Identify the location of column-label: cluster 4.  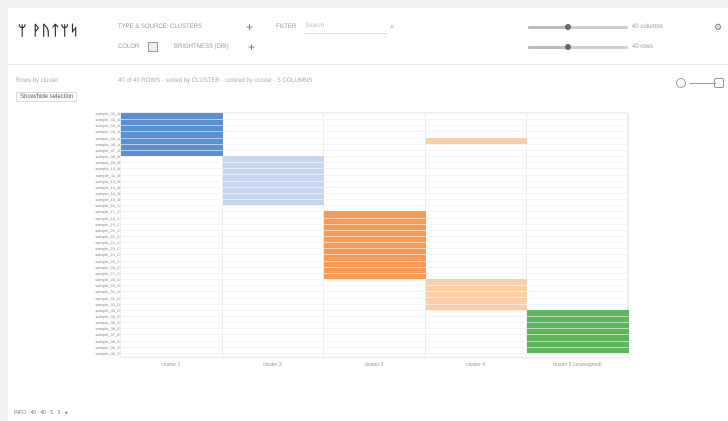
(476, 365).